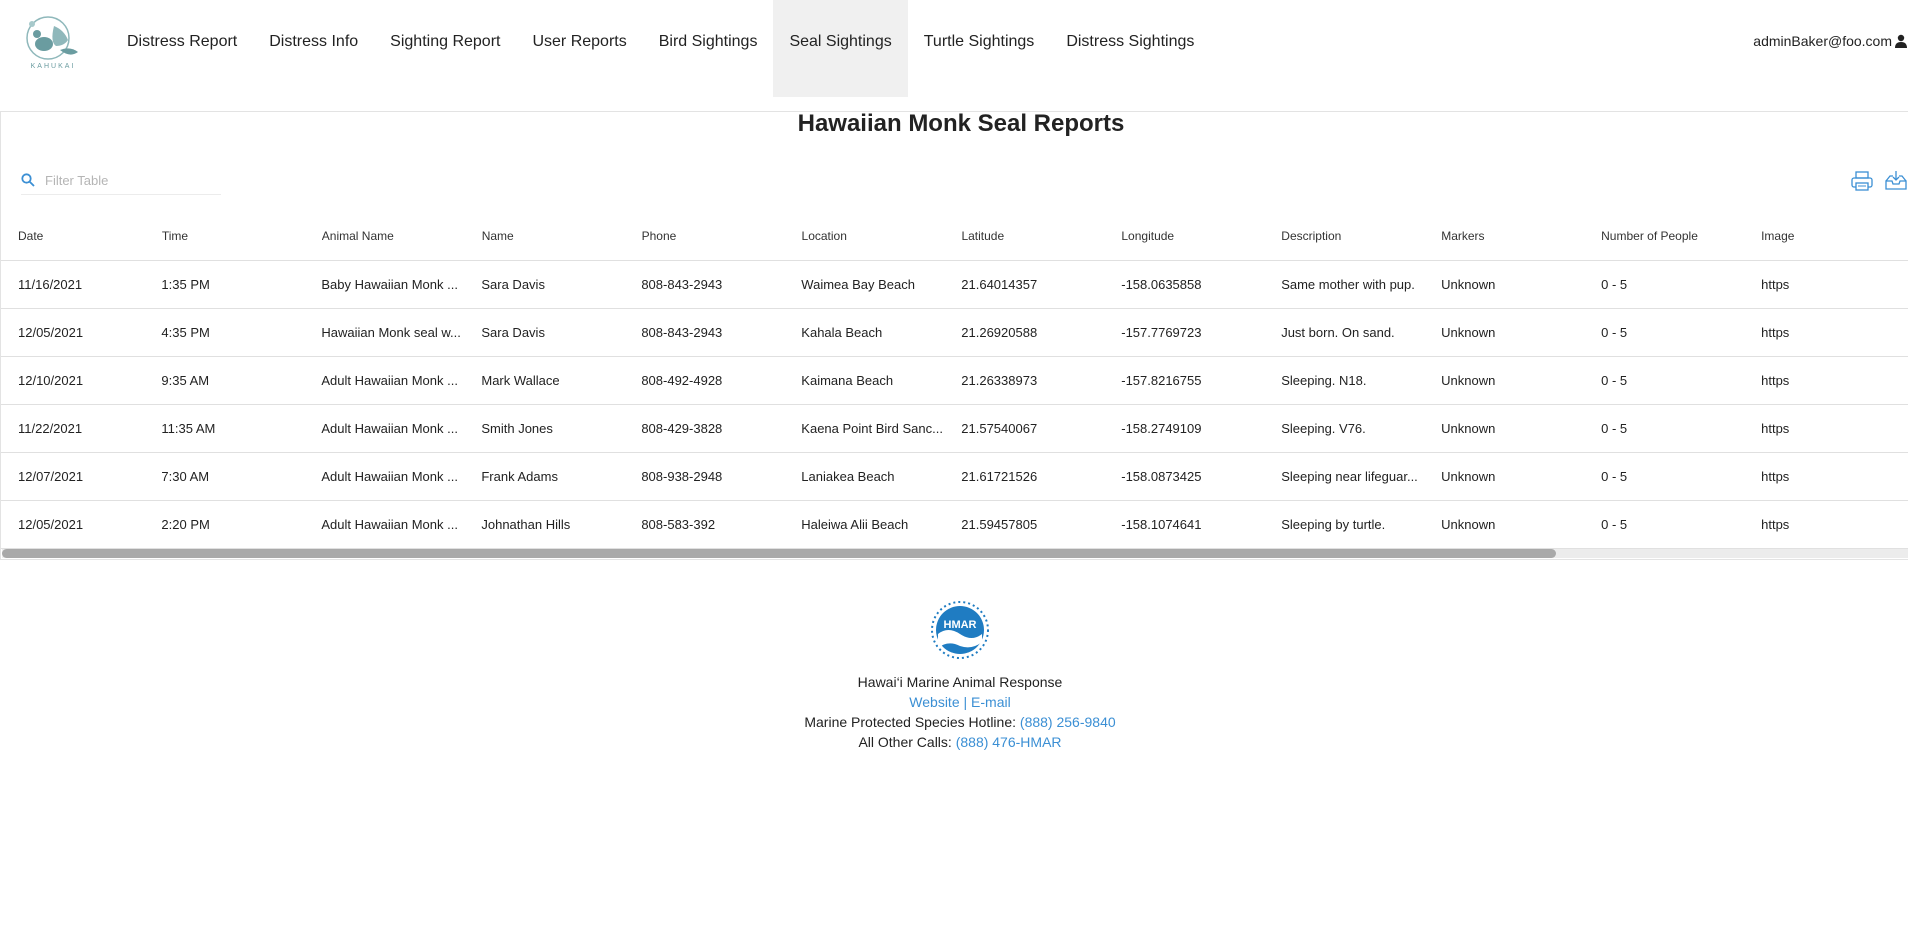 This screenshot has height=950, width=1908. I want to click on table-cell: 12/10/2021, so click(51, 380).